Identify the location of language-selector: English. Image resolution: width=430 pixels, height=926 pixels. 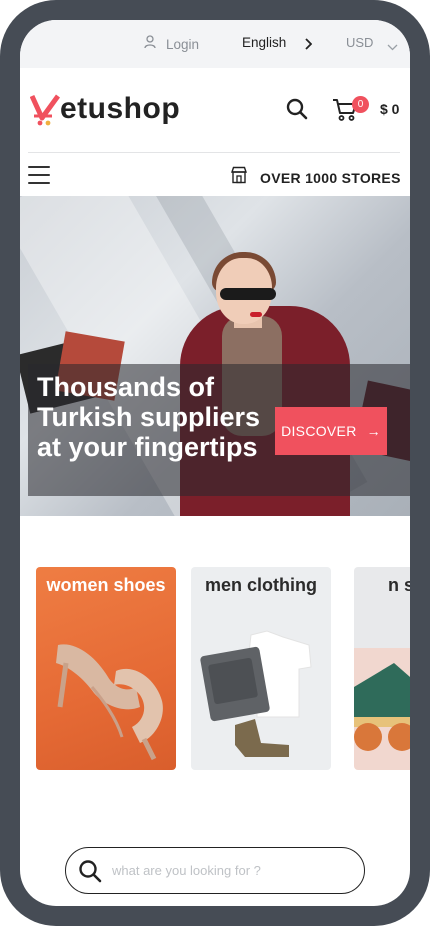
(264, 42).